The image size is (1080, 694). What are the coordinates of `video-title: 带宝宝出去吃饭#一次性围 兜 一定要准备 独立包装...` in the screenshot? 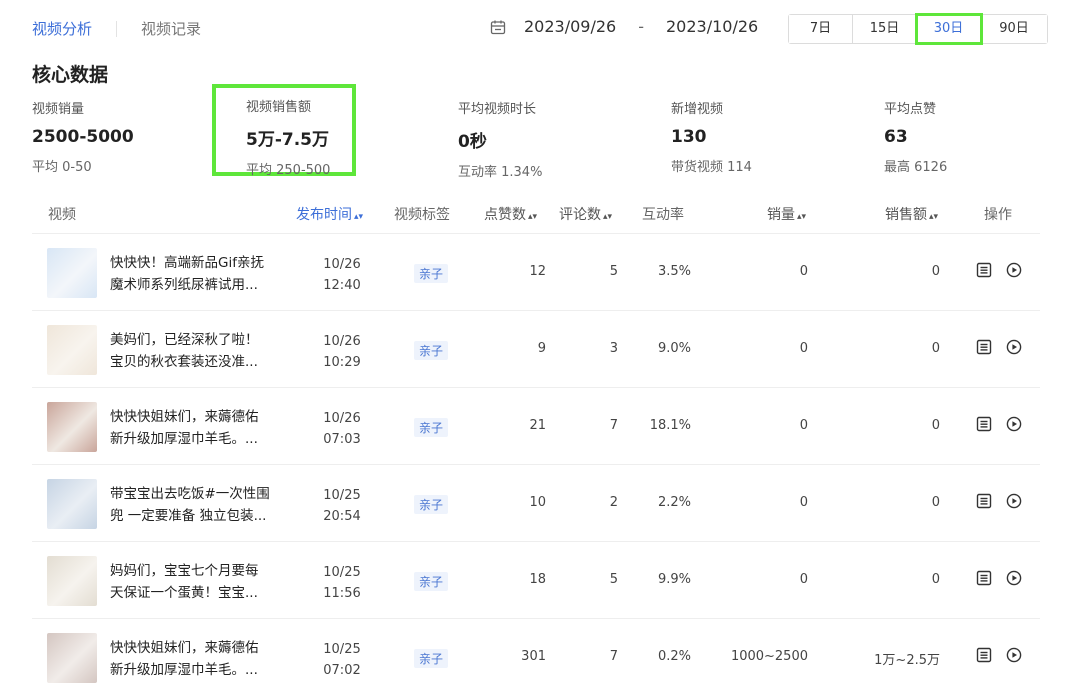 It's located at (202, 505).